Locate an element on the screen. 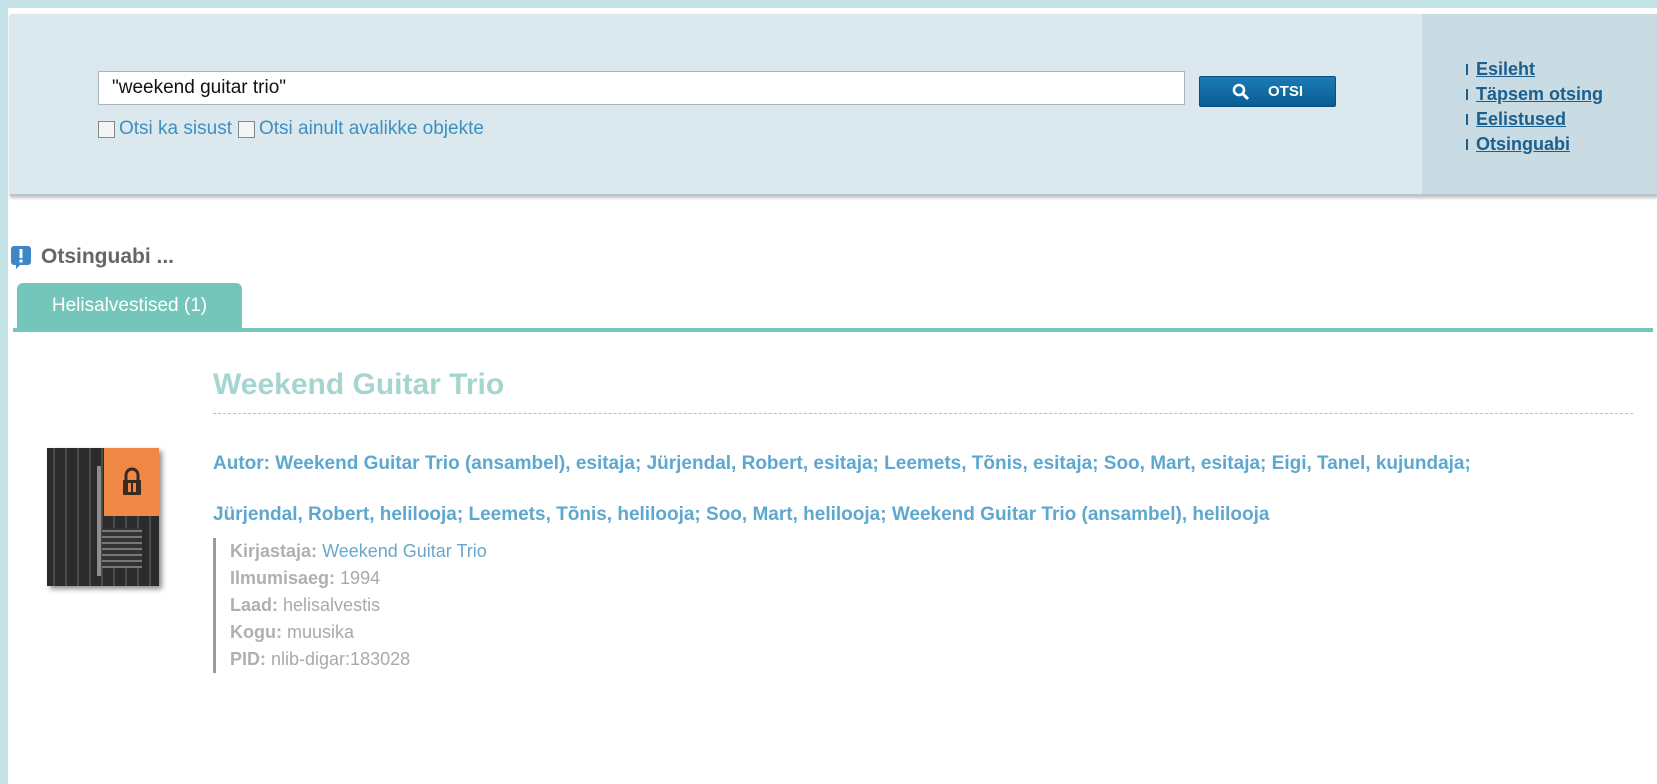 This screenshot has width=1657, height=784. search-button: OTSI is located at coordinates (1267, 91).